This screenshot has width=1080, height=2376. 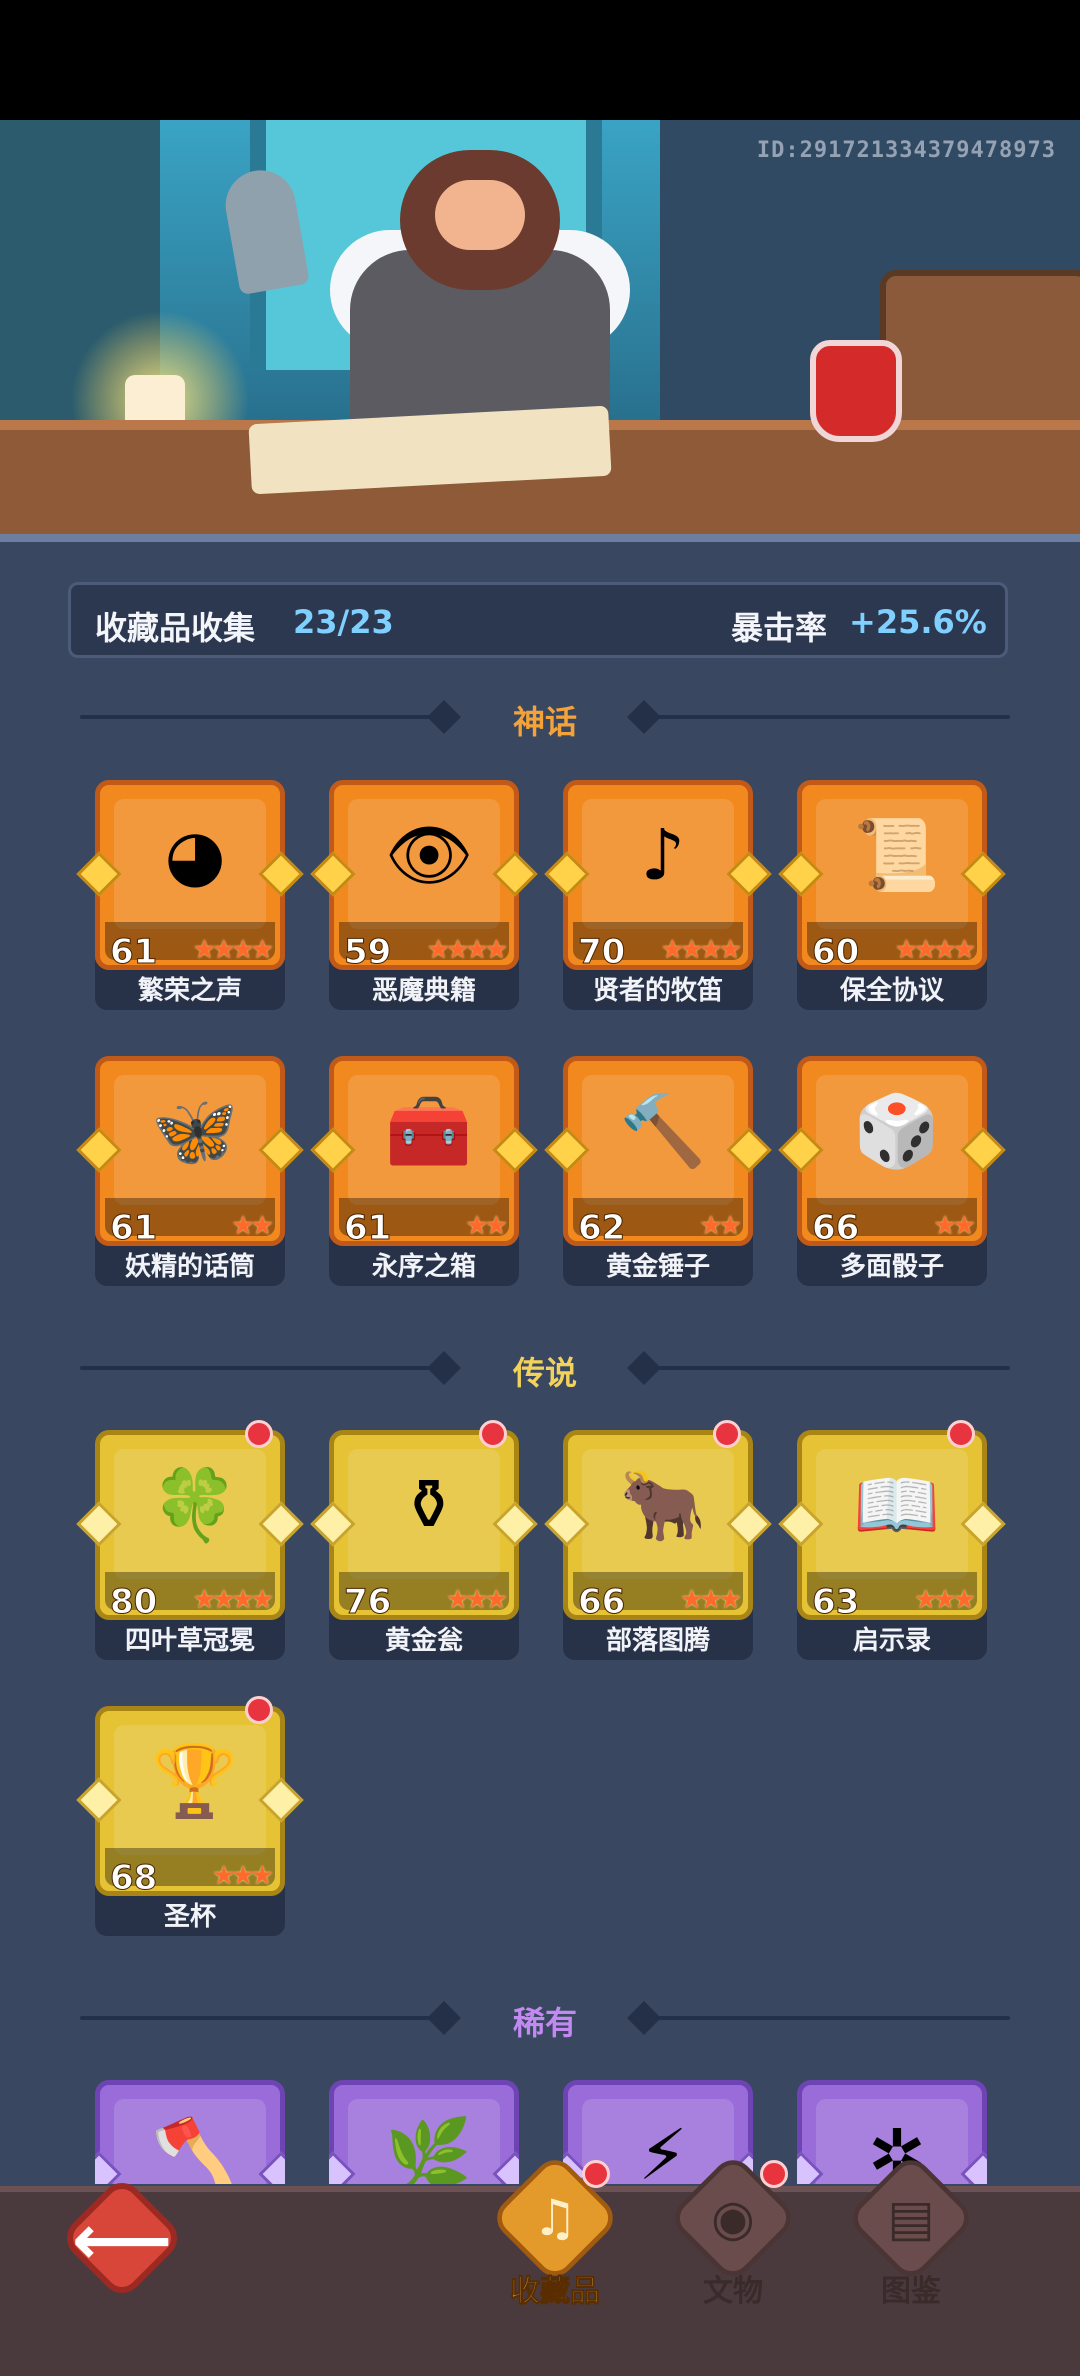 I want to click on tab-collectibles: ♫ 收藏品, so click(x=555, y=2230).